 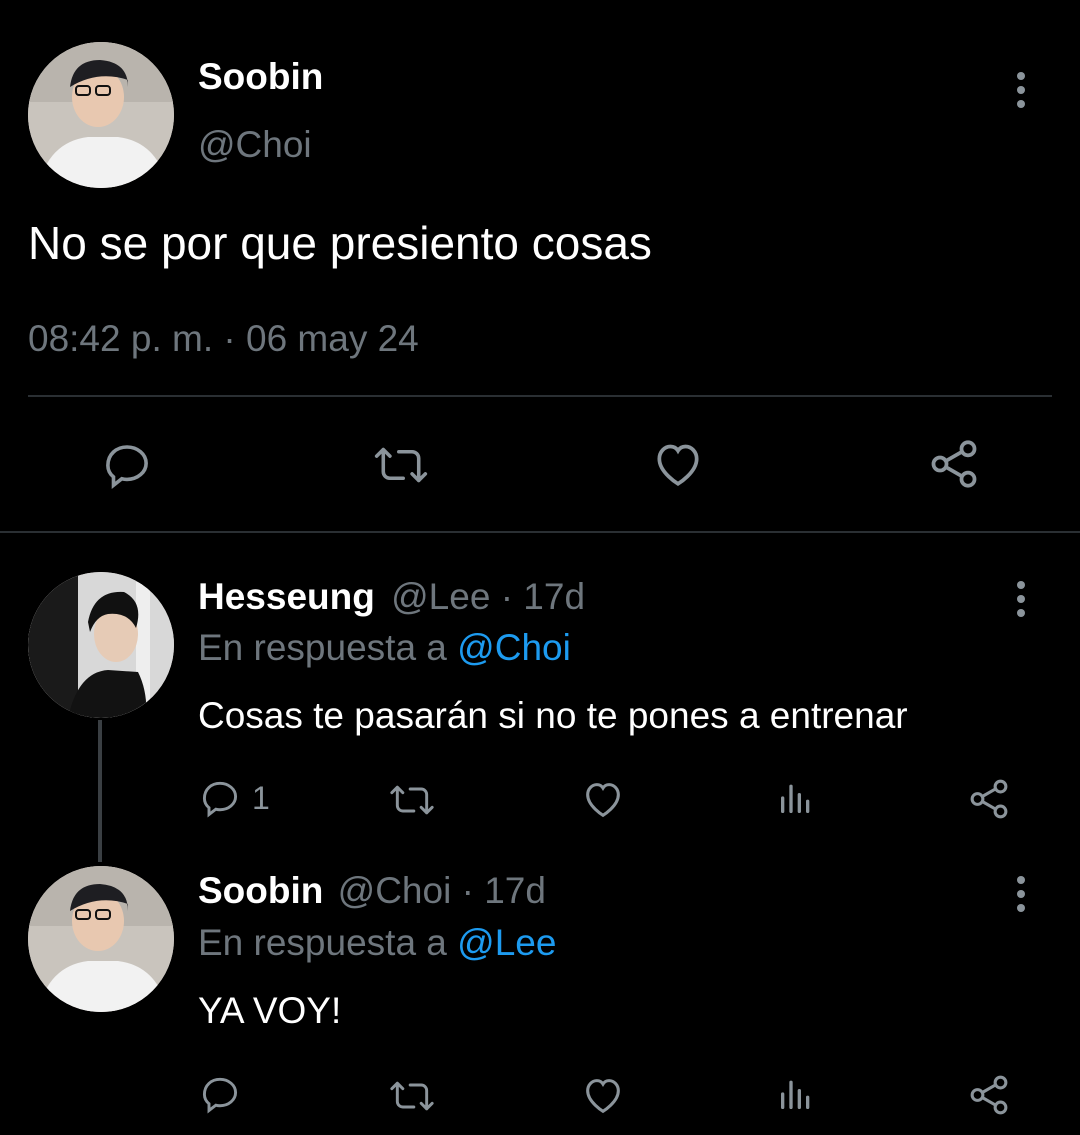 I want to click on reply-2-age: · 17d, so click(x=503, y=890).